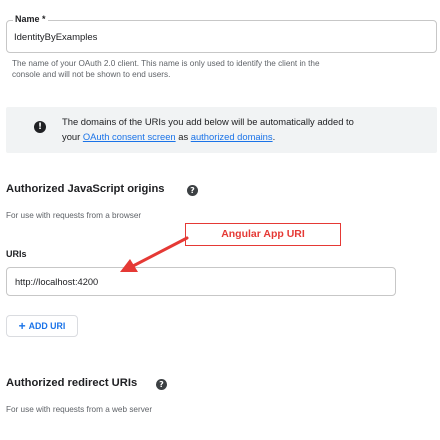 The width and height of the screenshot is (440, 440). Describe the element at coordinates (160, 252) in the screenshot. I see `callout-arrow-line` at that location.